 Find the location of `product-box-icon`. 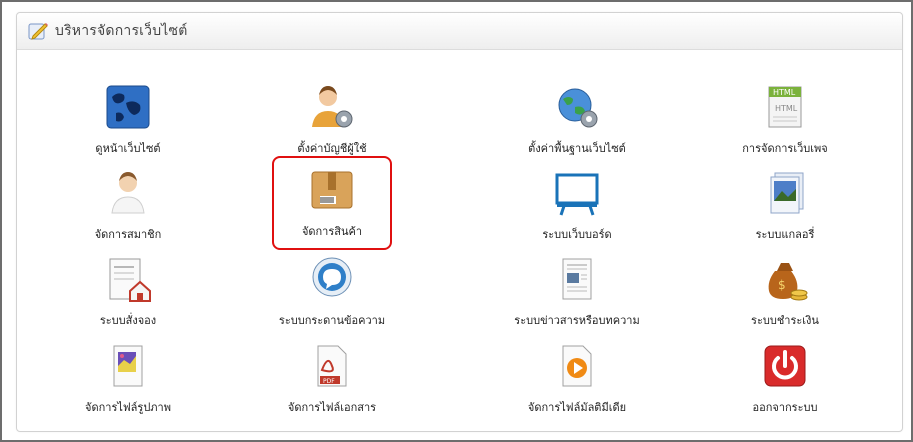

product-box-icon is located at coordinates (332, 190).